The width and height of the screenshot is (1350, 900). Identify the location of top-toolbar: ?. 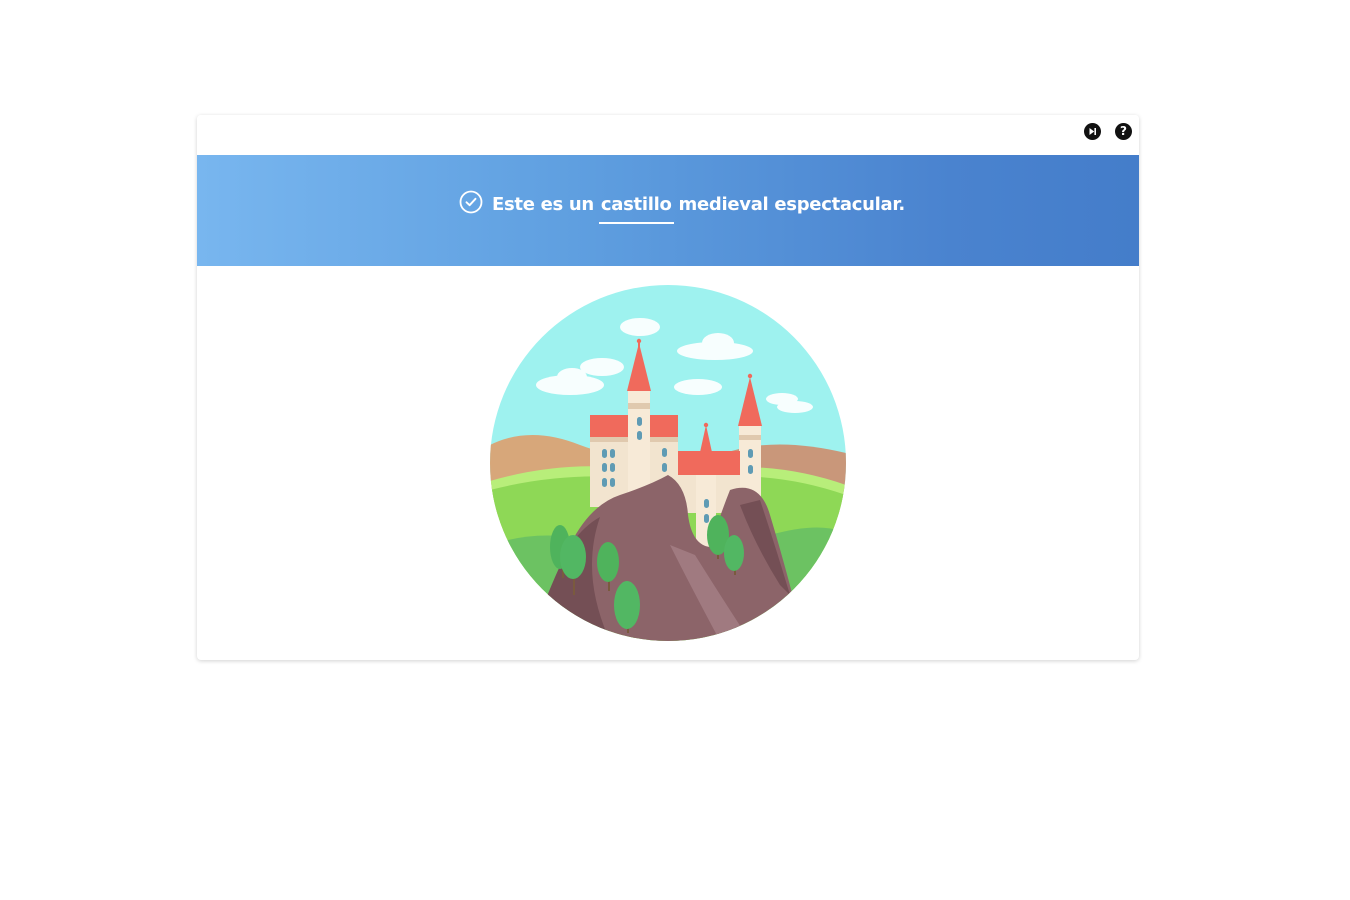
(668, 135).